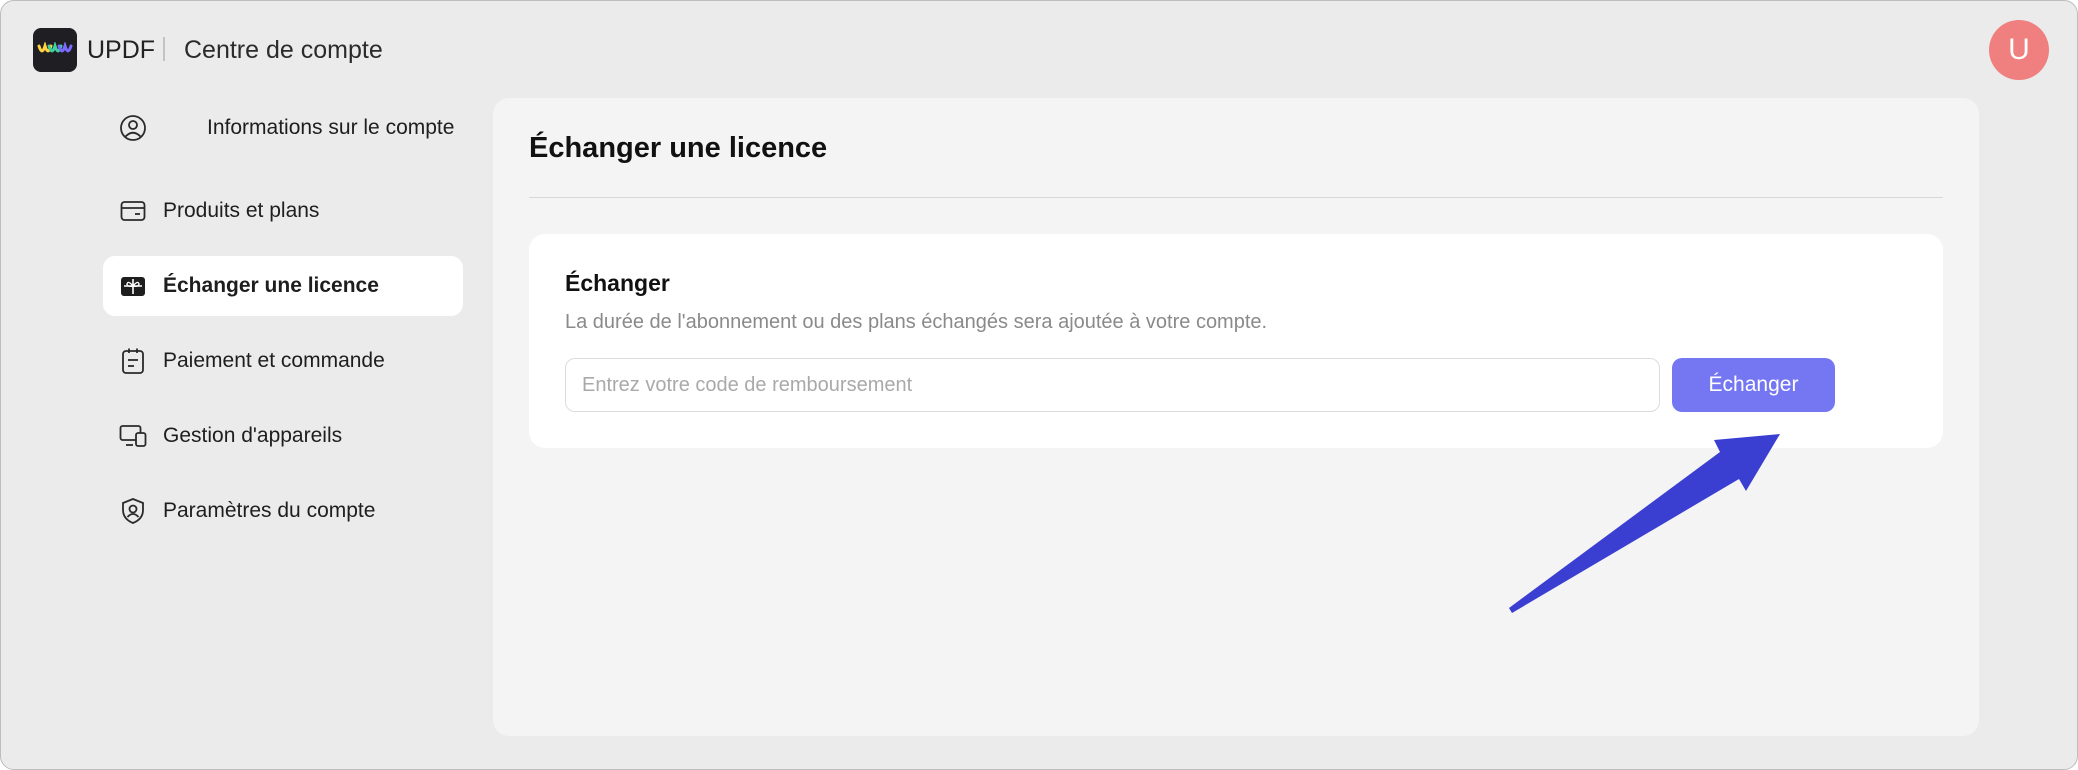 The image size is (2078, 770). I want to click on sidebar-item-label: Informations sur le compte, so click(331, 127).